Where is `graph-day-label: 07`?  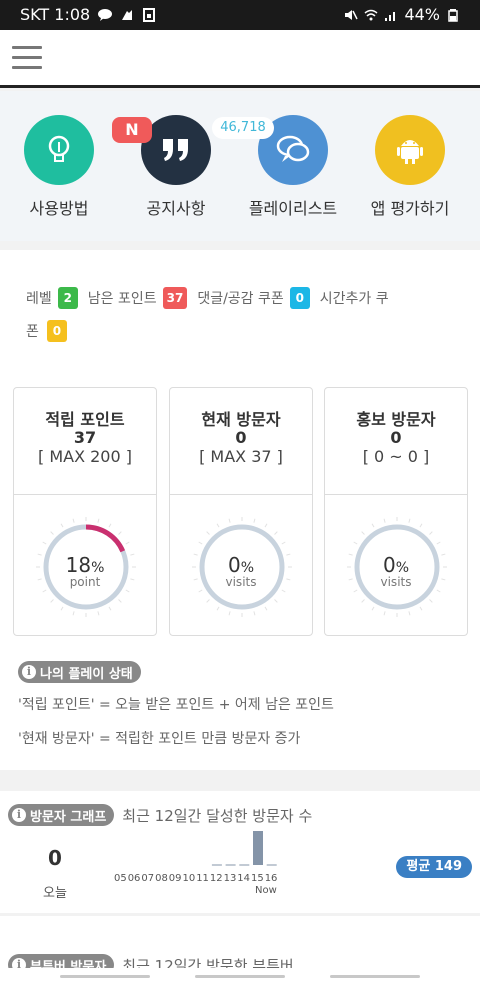 graph-day-label: 07 is located at coordinates (147, 878).